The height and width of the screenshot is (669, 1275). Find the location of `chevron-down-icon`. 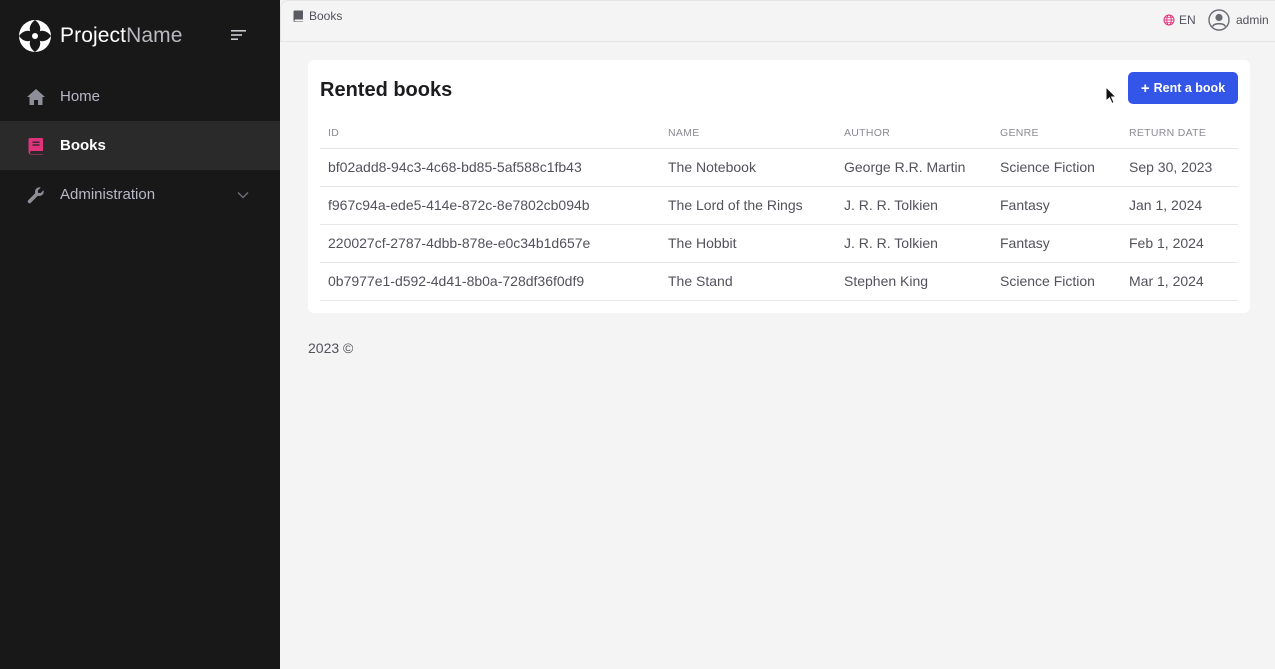

chevron-down-icon is located at coordinates (243, 195).